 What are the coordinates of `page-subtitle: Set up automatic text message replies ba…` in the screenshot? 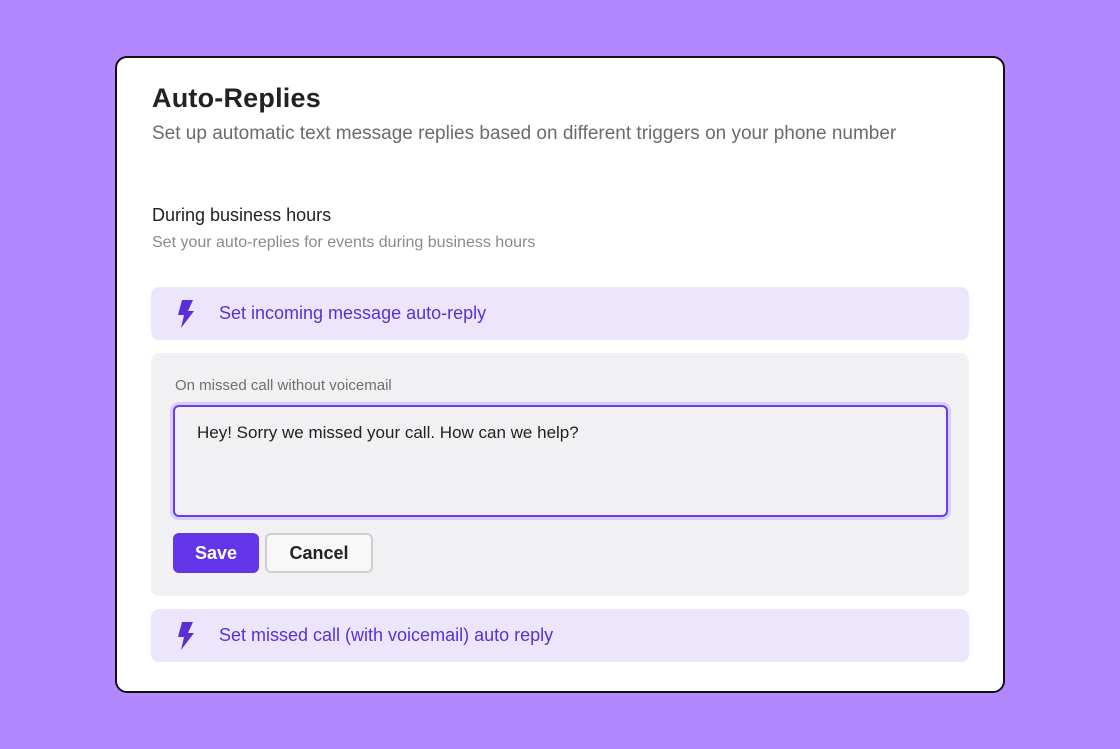 It's located at (524, 133).